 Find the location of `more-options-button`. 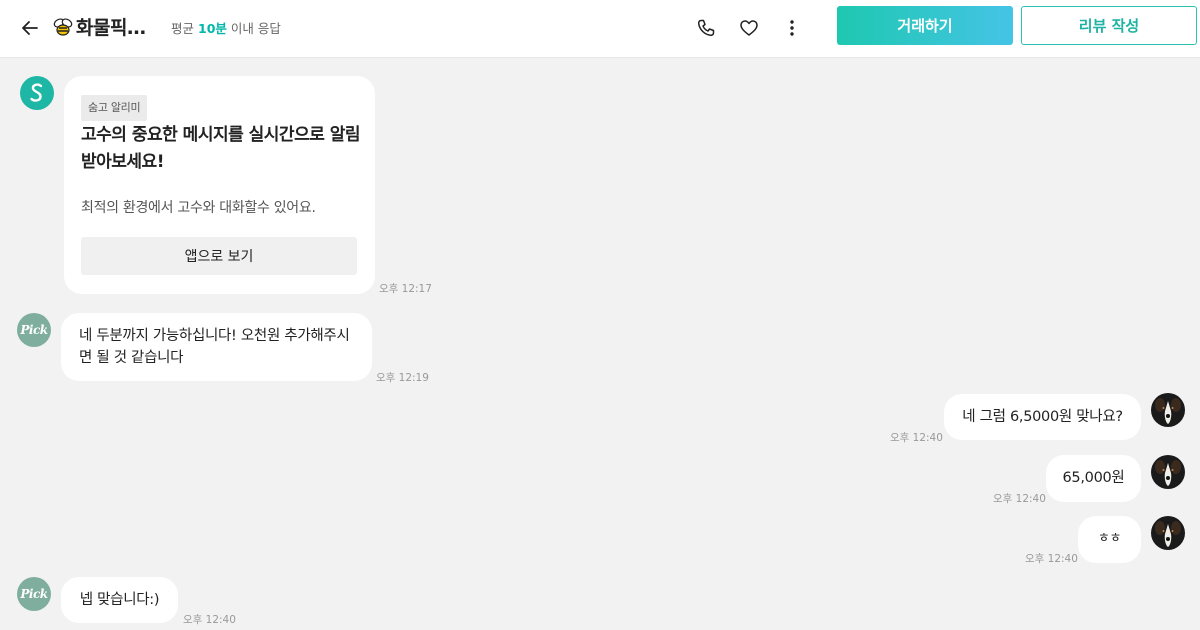

more-options-button is located at coordinates (792, 28).